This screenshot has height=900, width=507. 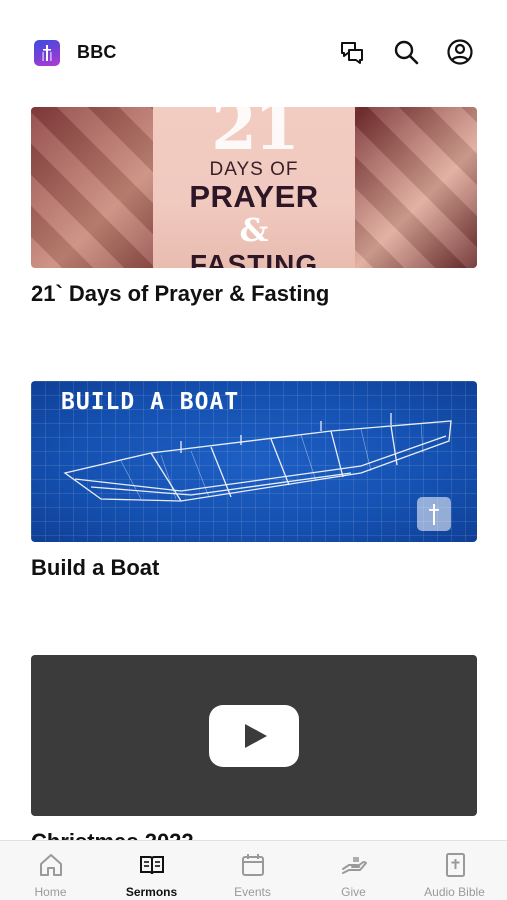 I want to click on tab-label: Give, so click(x=353, y=892).